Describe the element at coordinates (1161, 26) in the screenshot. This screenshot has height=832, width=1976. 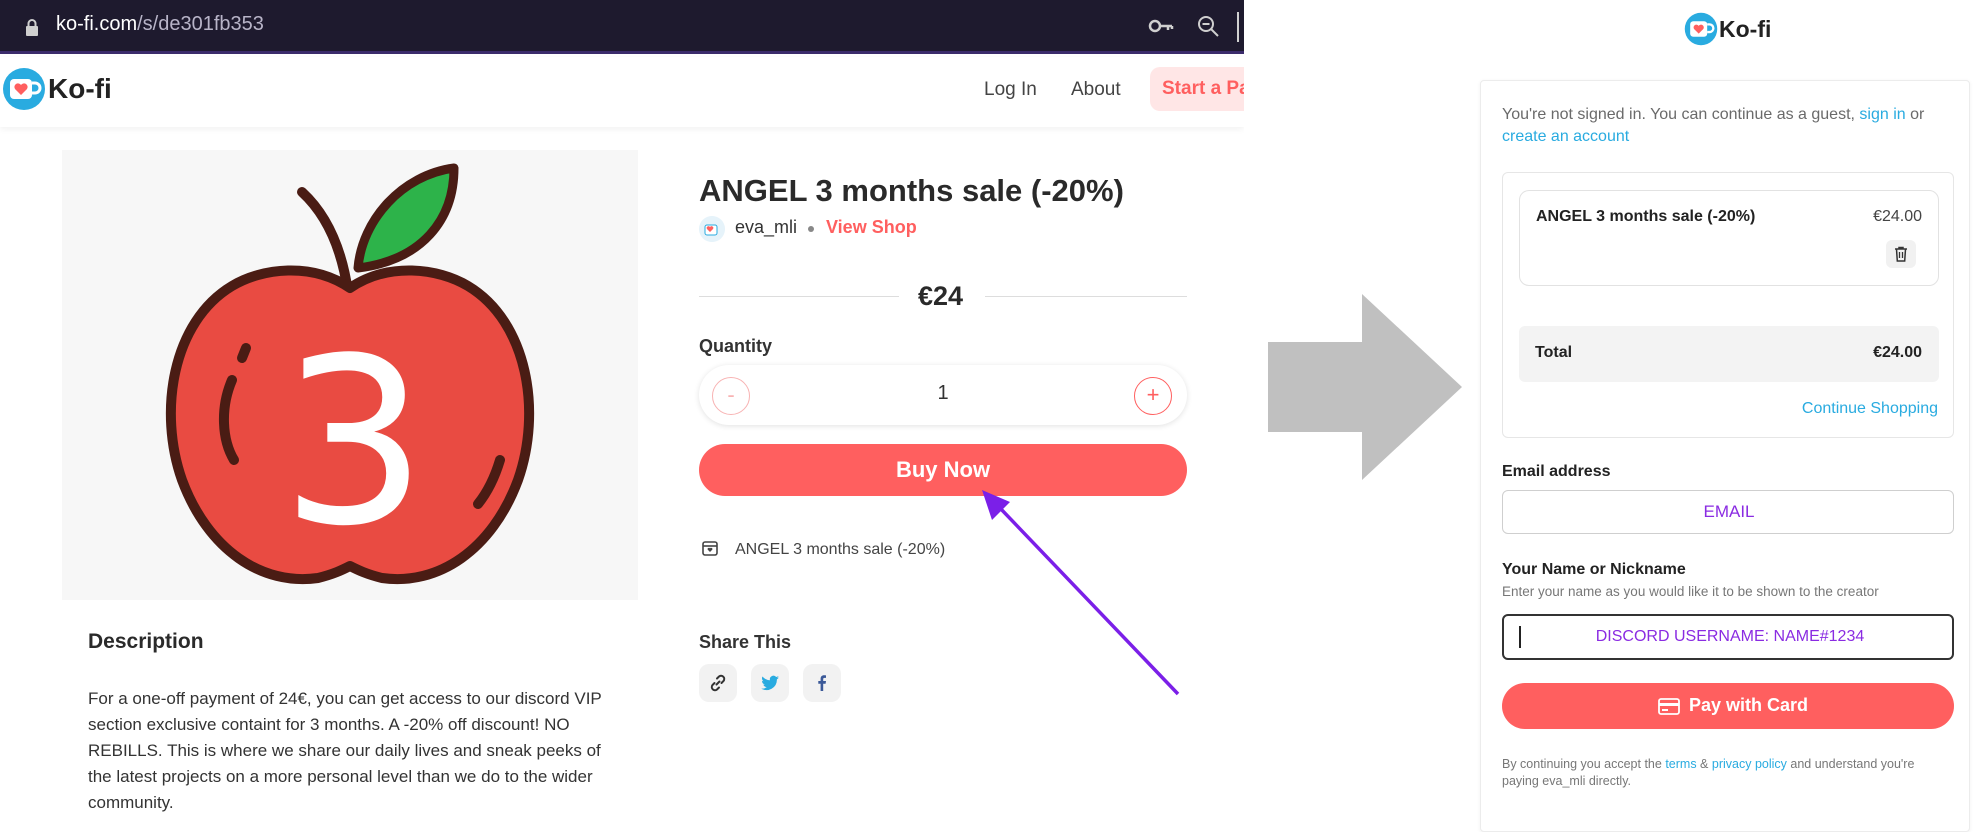
I see `key-icon` at that location.